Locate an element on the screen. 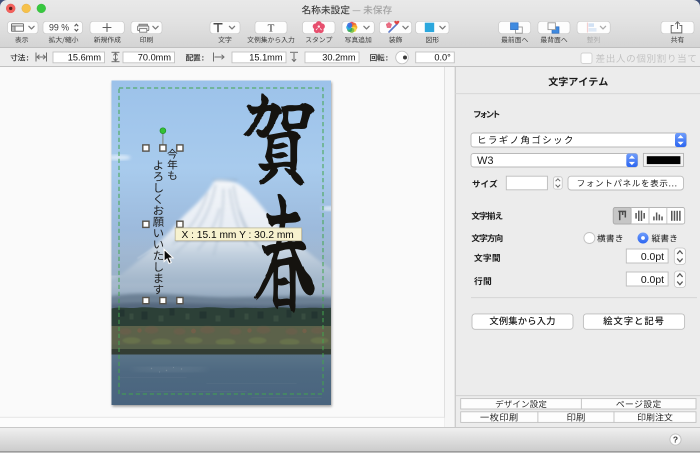  svg-text: 15.6mm is located at coordinates (85, 57).